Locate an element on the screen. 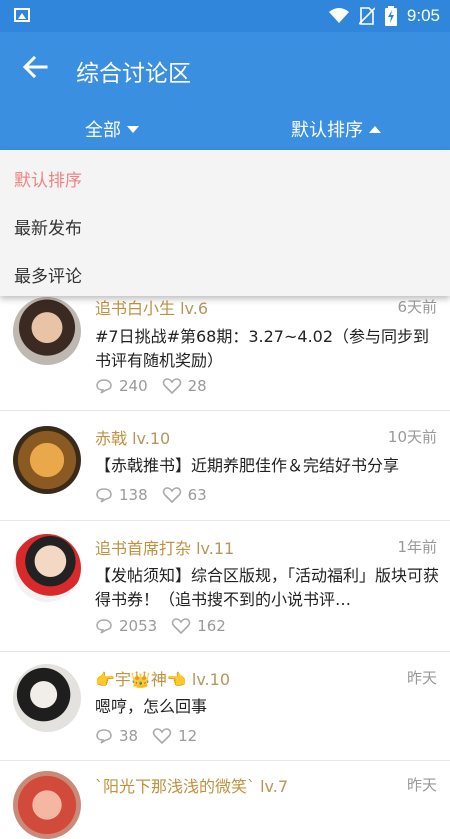 The image size is (450, 839). like-button: 28 is located at coordinates (184, 386).